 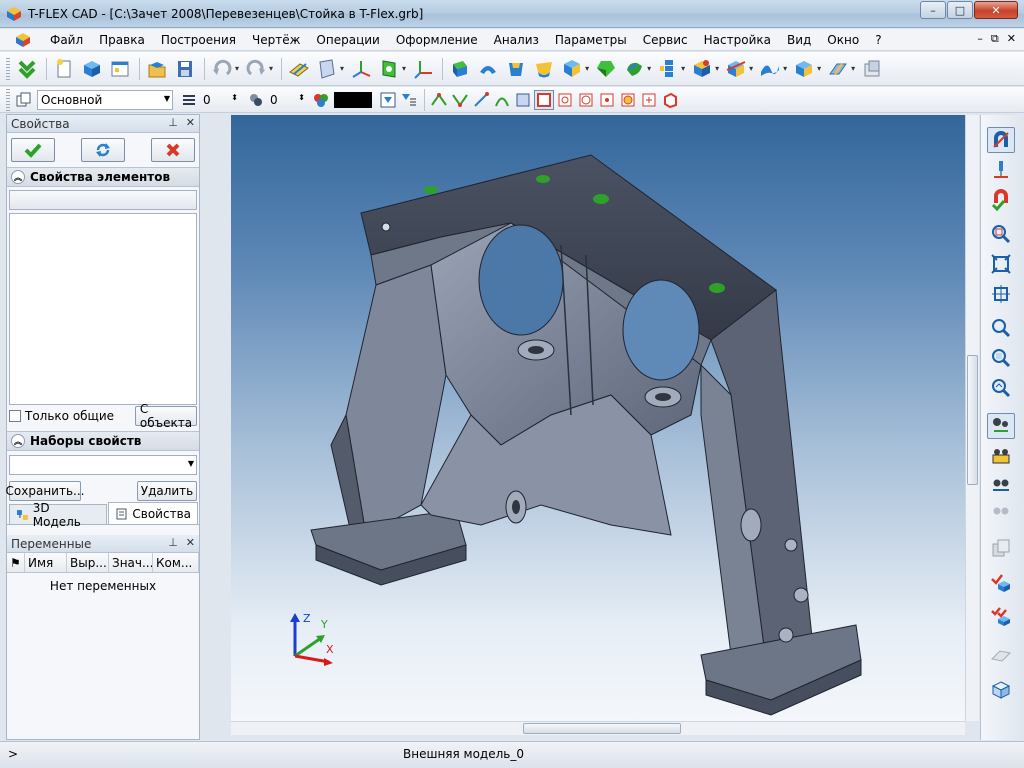 What do you see at coordinates (1001, 358) in the screenshot?
I see `zoom-out-icon` at bounding box center [1001, 358].